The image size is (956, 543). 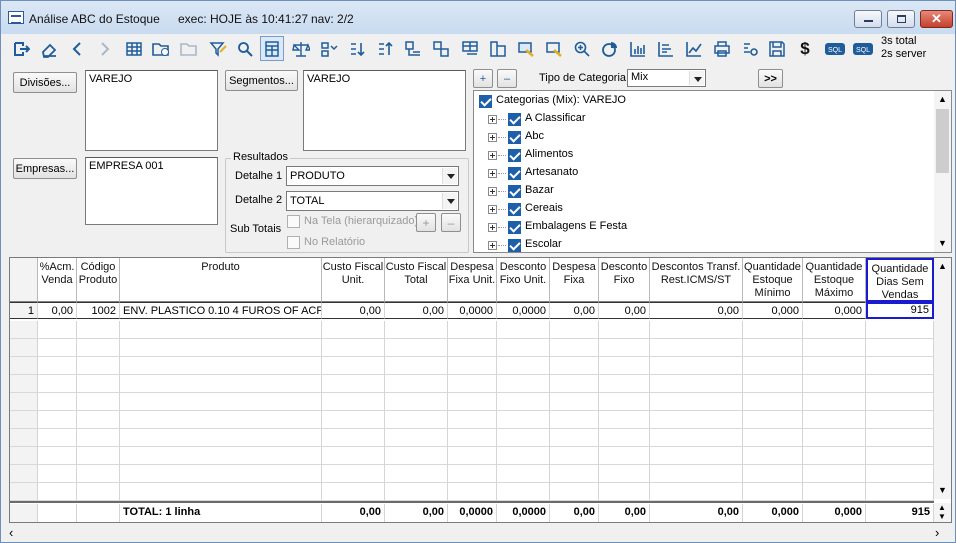 What do you see at coordinates (863, 48) in the screenshot?
I see `sql2-icon: SQL` at bounding box center [863, 48].